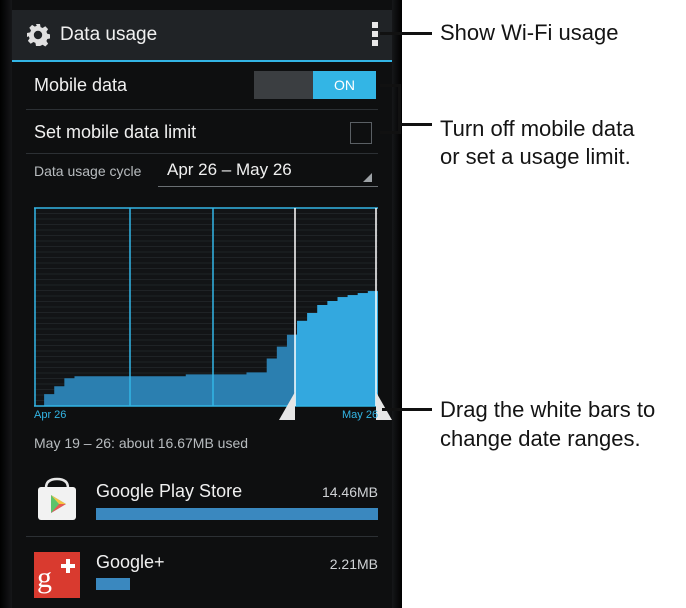 This screenshot has width=686, height=608. I want to click on cycle-spinner: Apr 26 – May 26, so click(268, 171).